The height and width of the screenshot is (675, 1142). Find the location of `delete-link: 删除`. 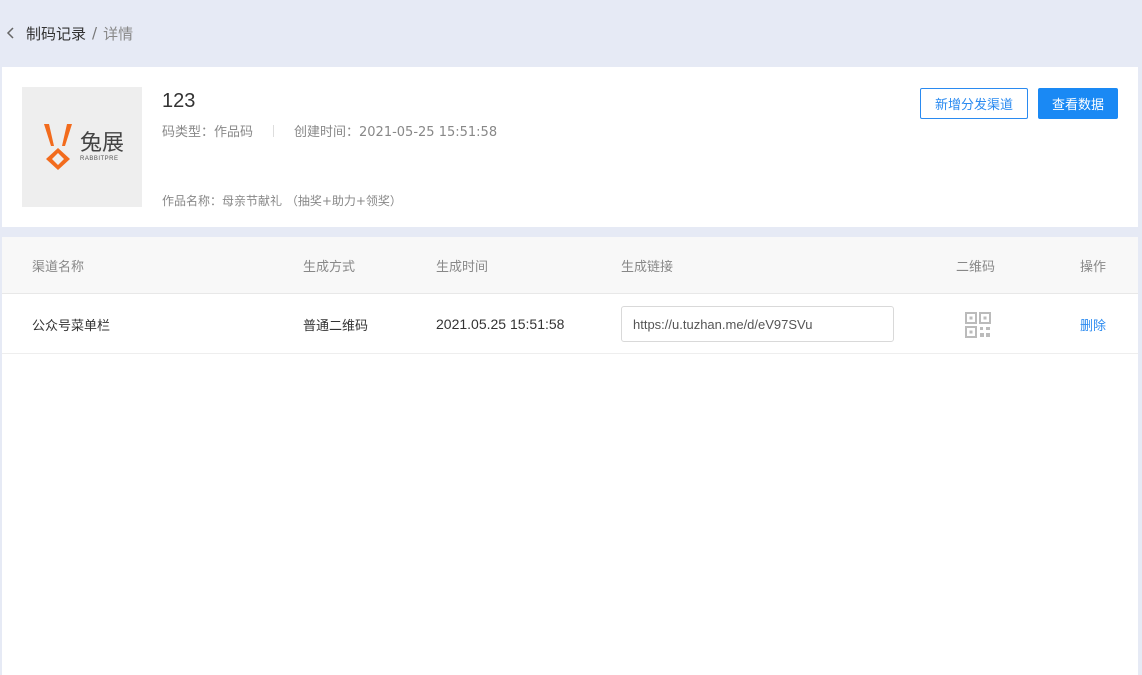

delete-link: 删除 is located at coordinates (1093, 324).